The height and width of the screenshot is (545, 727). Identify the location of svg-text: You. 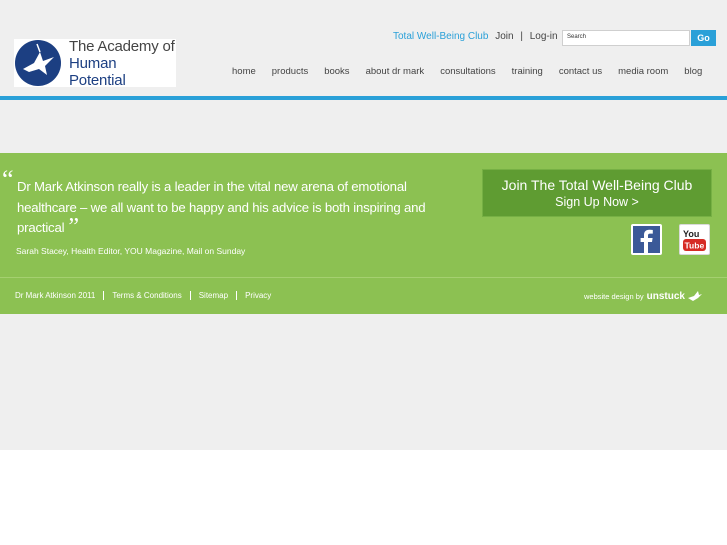
(691, 234).